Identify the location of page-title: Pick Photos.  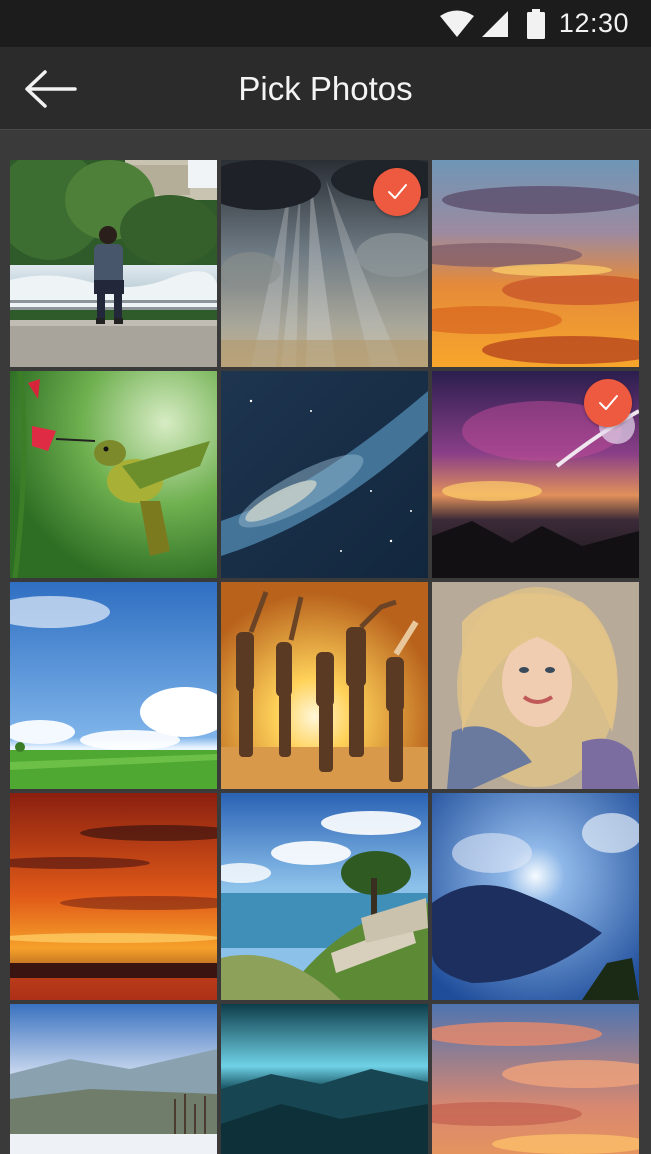
(325, 88).